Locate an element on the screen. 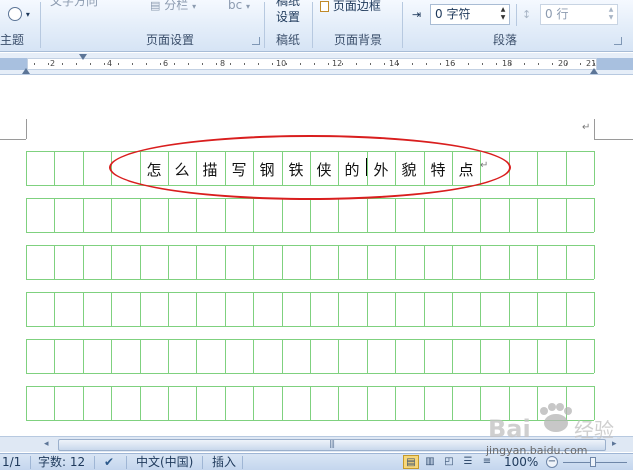 Image resolution: width=633 pixels, height=470 pixels. hyphenation-button: bc ▾ is located at coordinates (239, 7).